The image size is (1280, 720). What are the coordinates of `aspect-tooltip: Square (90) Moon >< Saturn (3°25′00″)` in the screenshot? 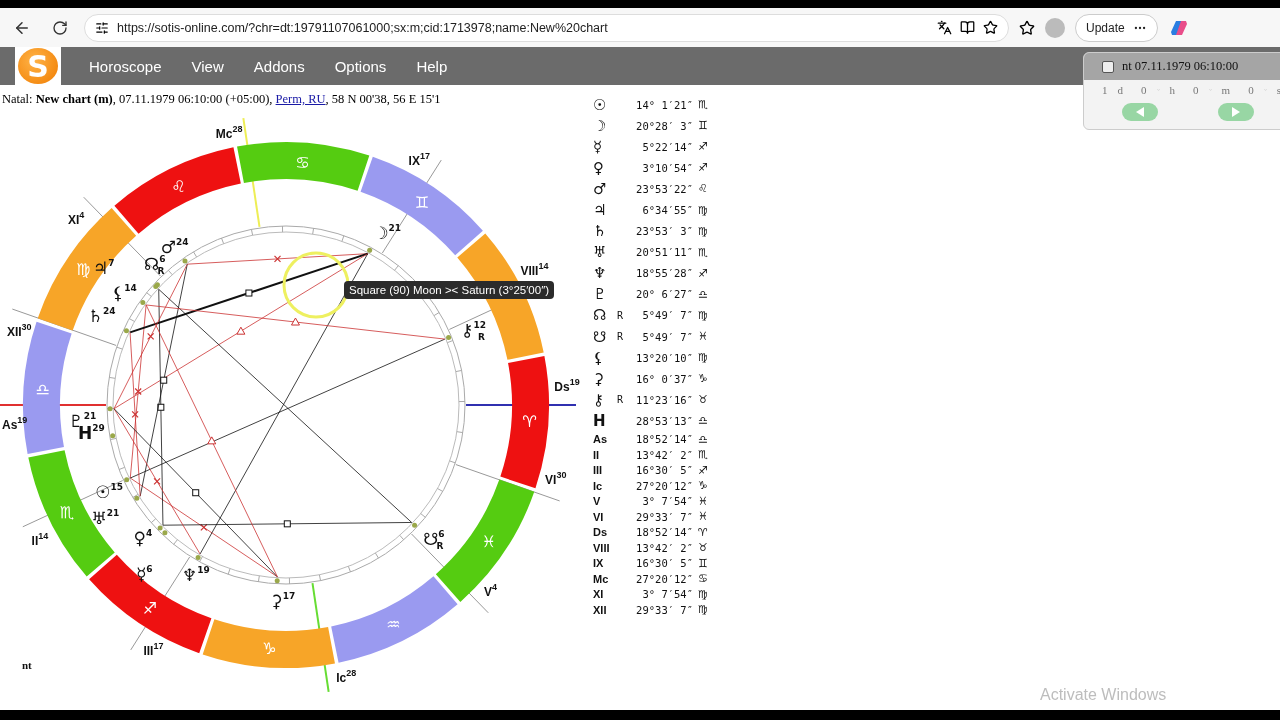 It's located at (449, 290).